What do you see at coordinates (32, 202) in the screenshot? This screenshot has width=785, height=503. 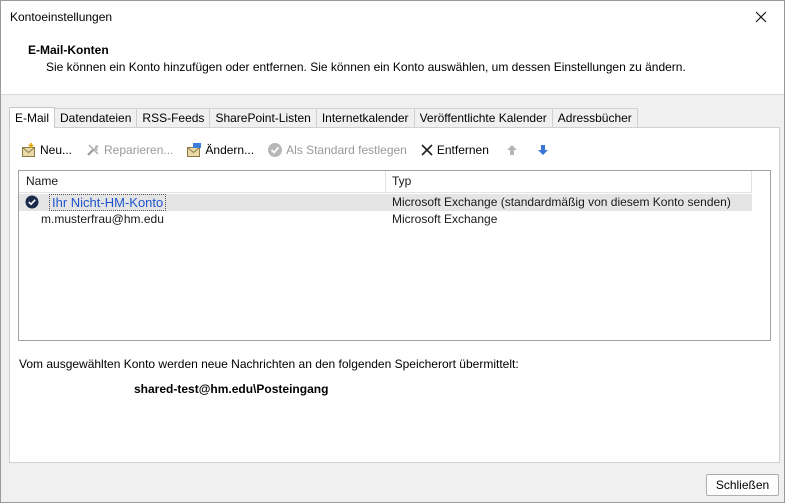 I see `default-account-check-icon` at bounding box center [32, 202].